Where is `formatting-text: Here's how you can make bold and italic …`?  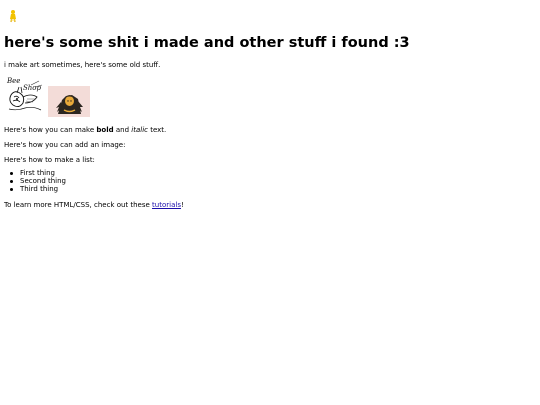 formatting-text: Here's how you can make bold and italic … is located at coordinates (85, 130).